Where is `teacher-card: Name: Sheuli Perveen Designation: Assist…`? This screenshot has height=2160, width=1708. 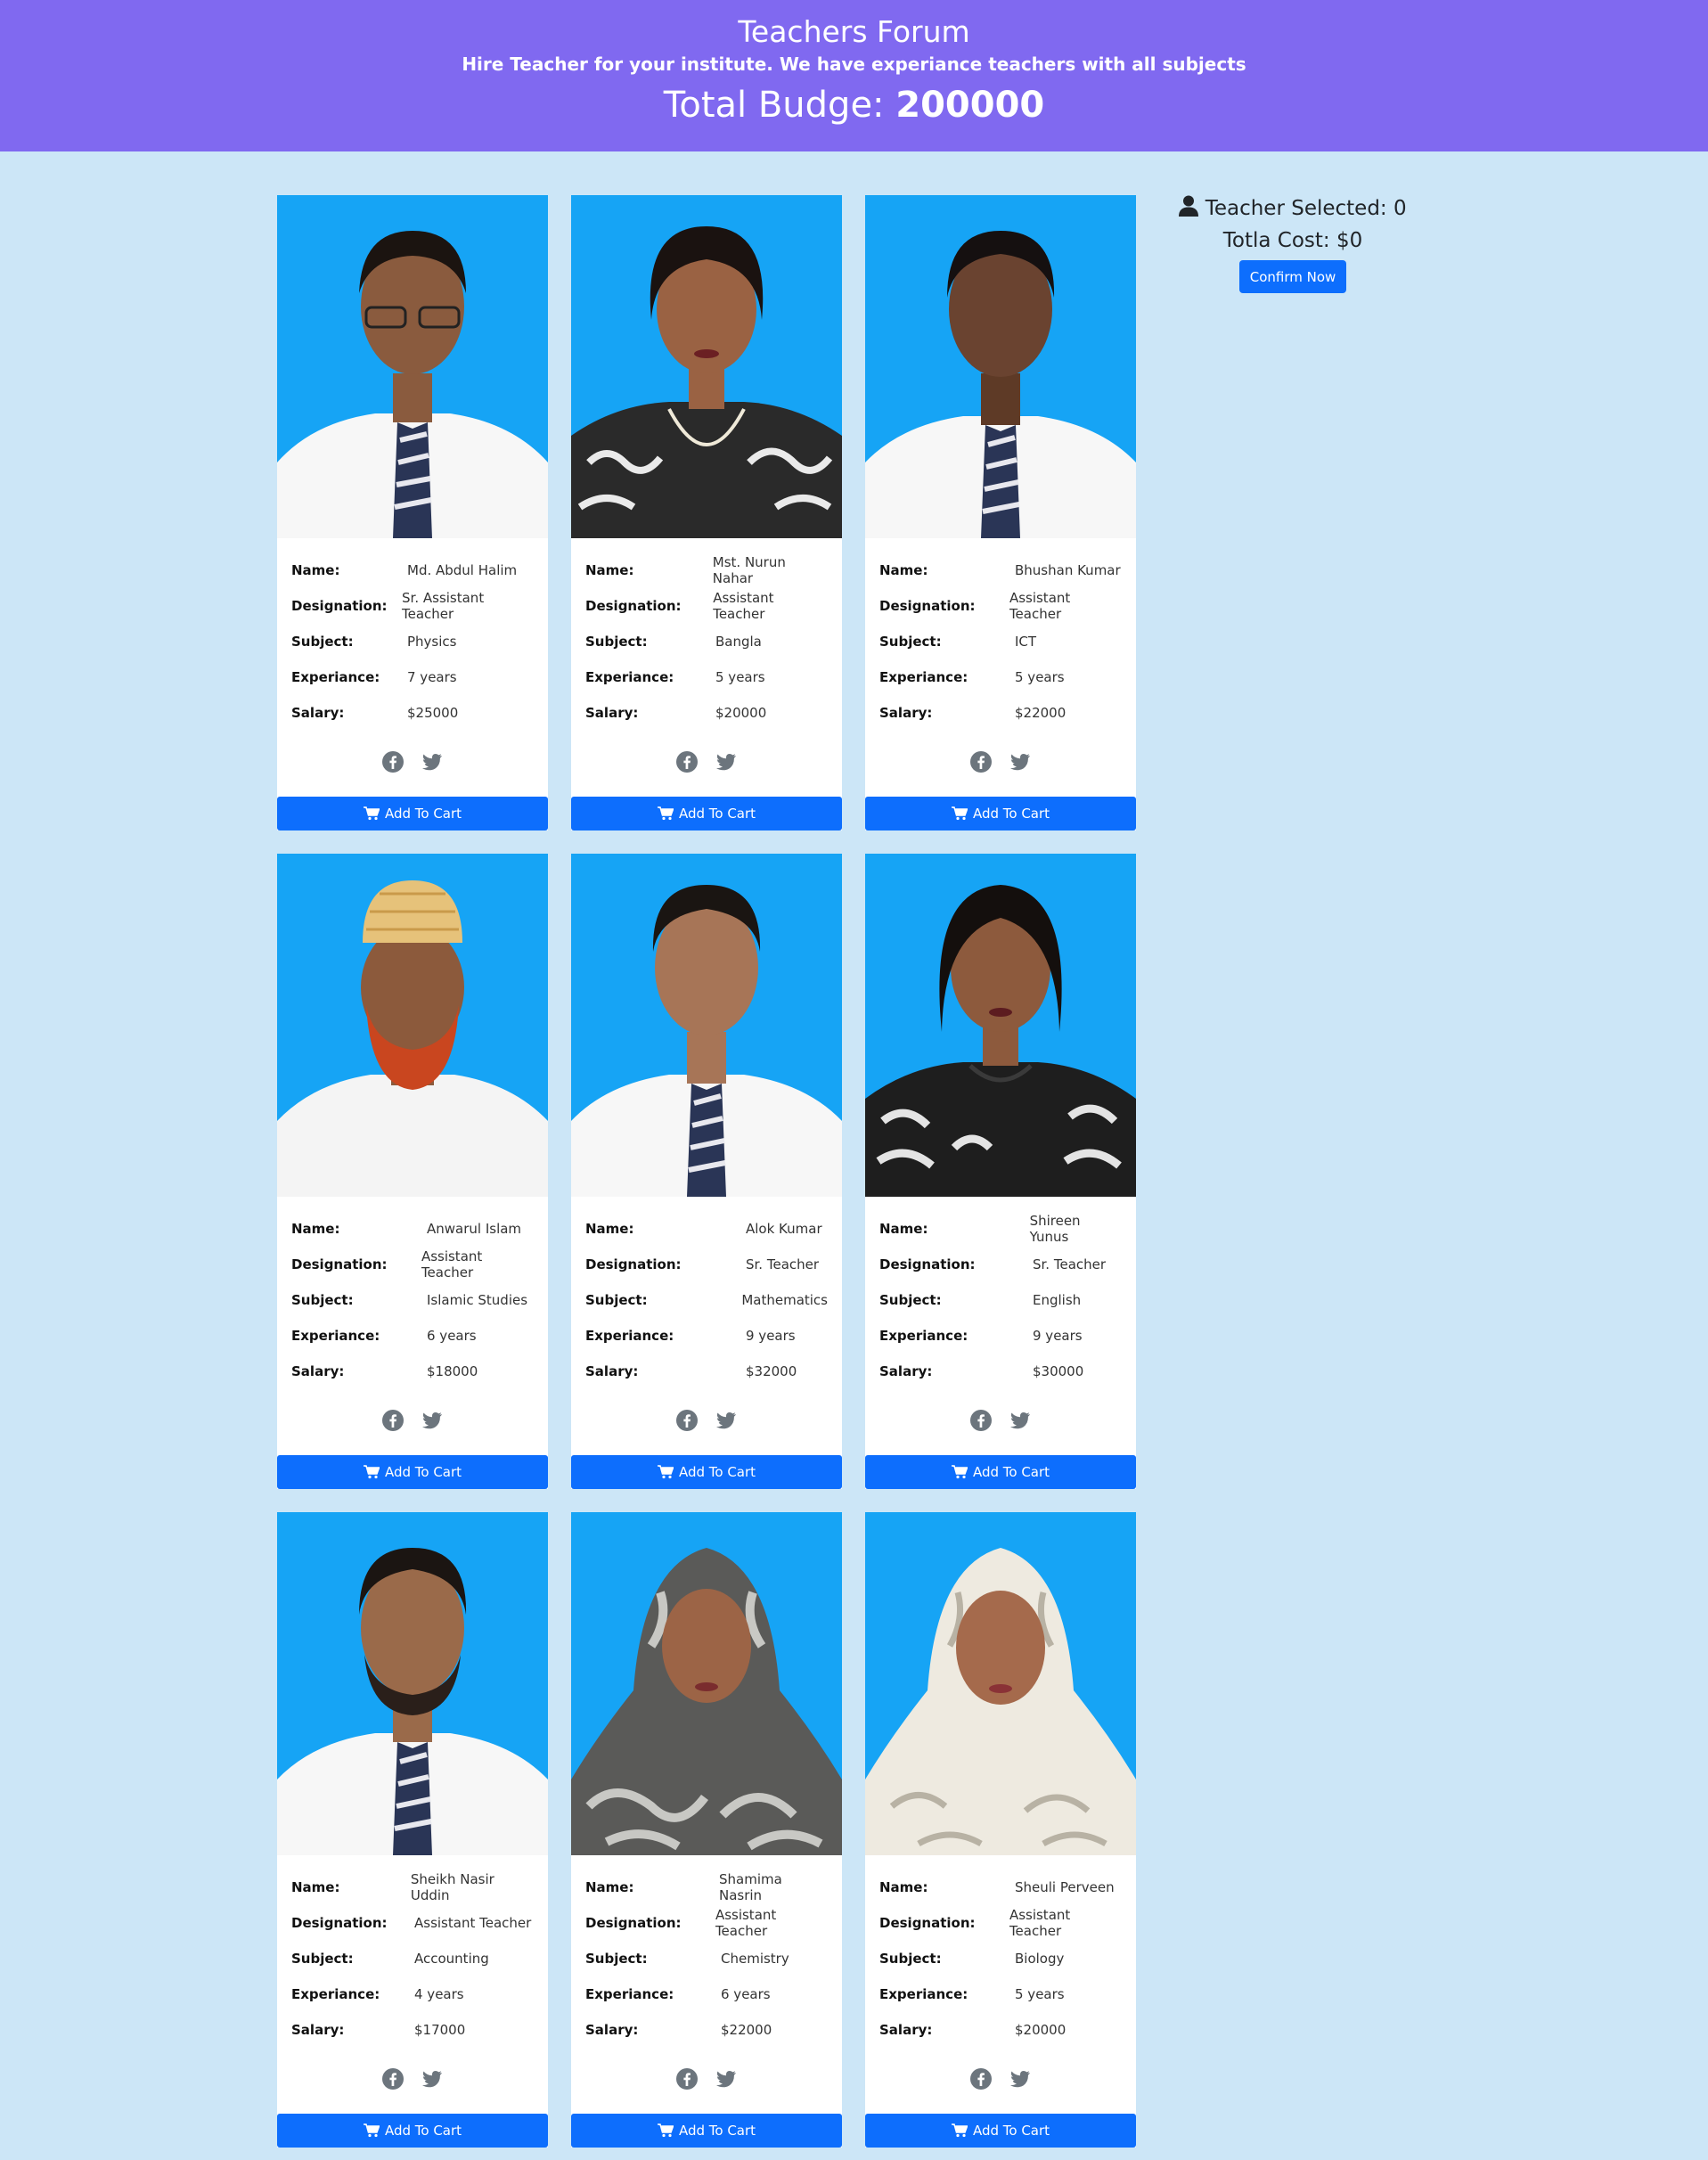 teacher-card: Name: Sheuli Perveen Designation: Assist… is located at coordinates (1000, 1830).